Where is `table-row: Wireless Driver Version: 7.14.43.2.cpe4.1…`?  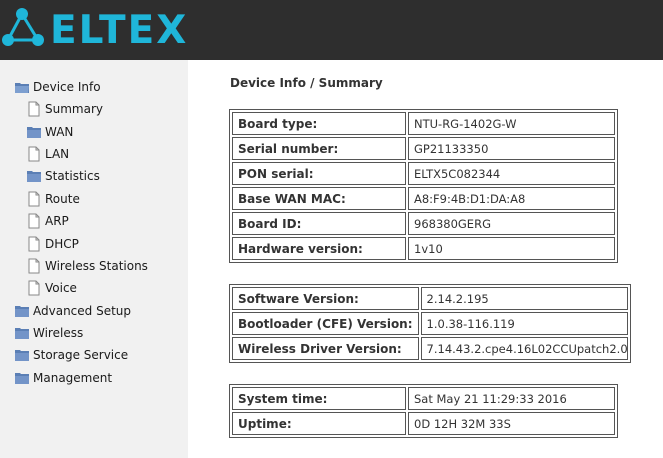
table-row: Wireless Driver Version: 7.14.43.2.cpe4.1… is located at coordinates (430, 348).